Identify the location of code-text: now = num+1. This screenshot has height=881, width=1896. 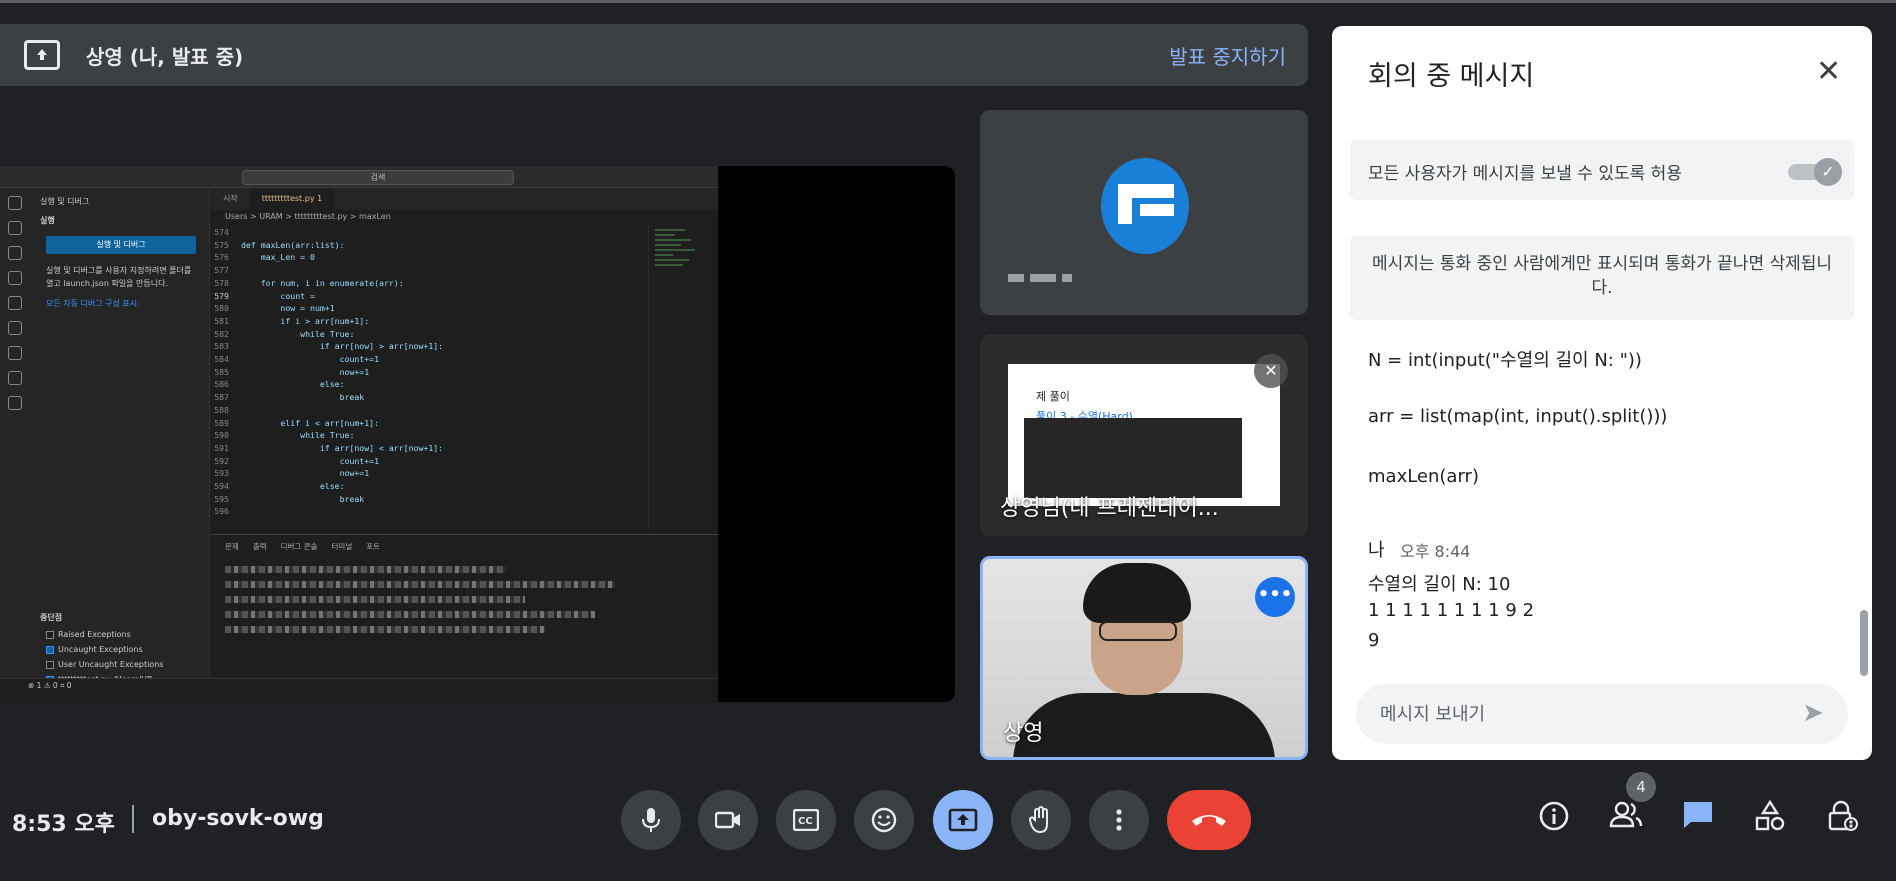
(288, 308).